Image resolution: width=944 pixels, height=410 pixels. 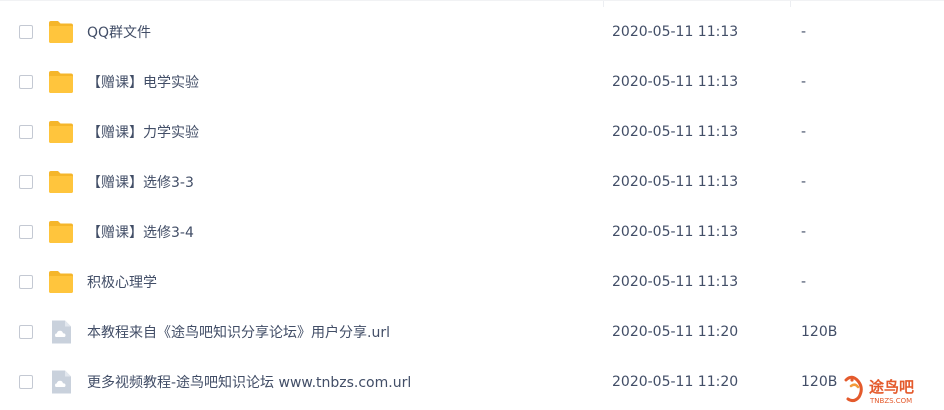 I want to click on file-name: 【赠课】选修3-3, so click(x=140, y=182).